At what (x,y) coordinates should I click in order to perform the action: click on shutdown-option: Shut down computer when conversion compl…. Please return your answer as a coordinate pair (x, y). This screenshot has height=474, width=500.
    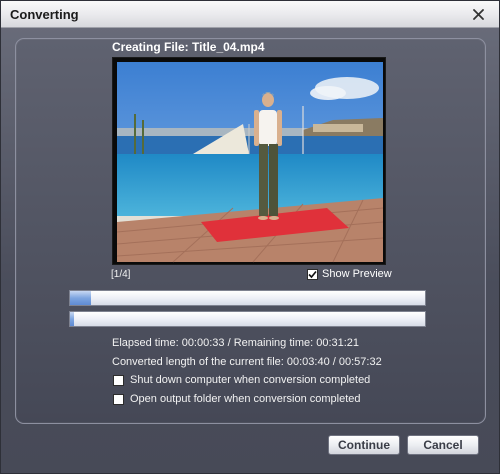
    Looking at the image, I should click on (241, 380).